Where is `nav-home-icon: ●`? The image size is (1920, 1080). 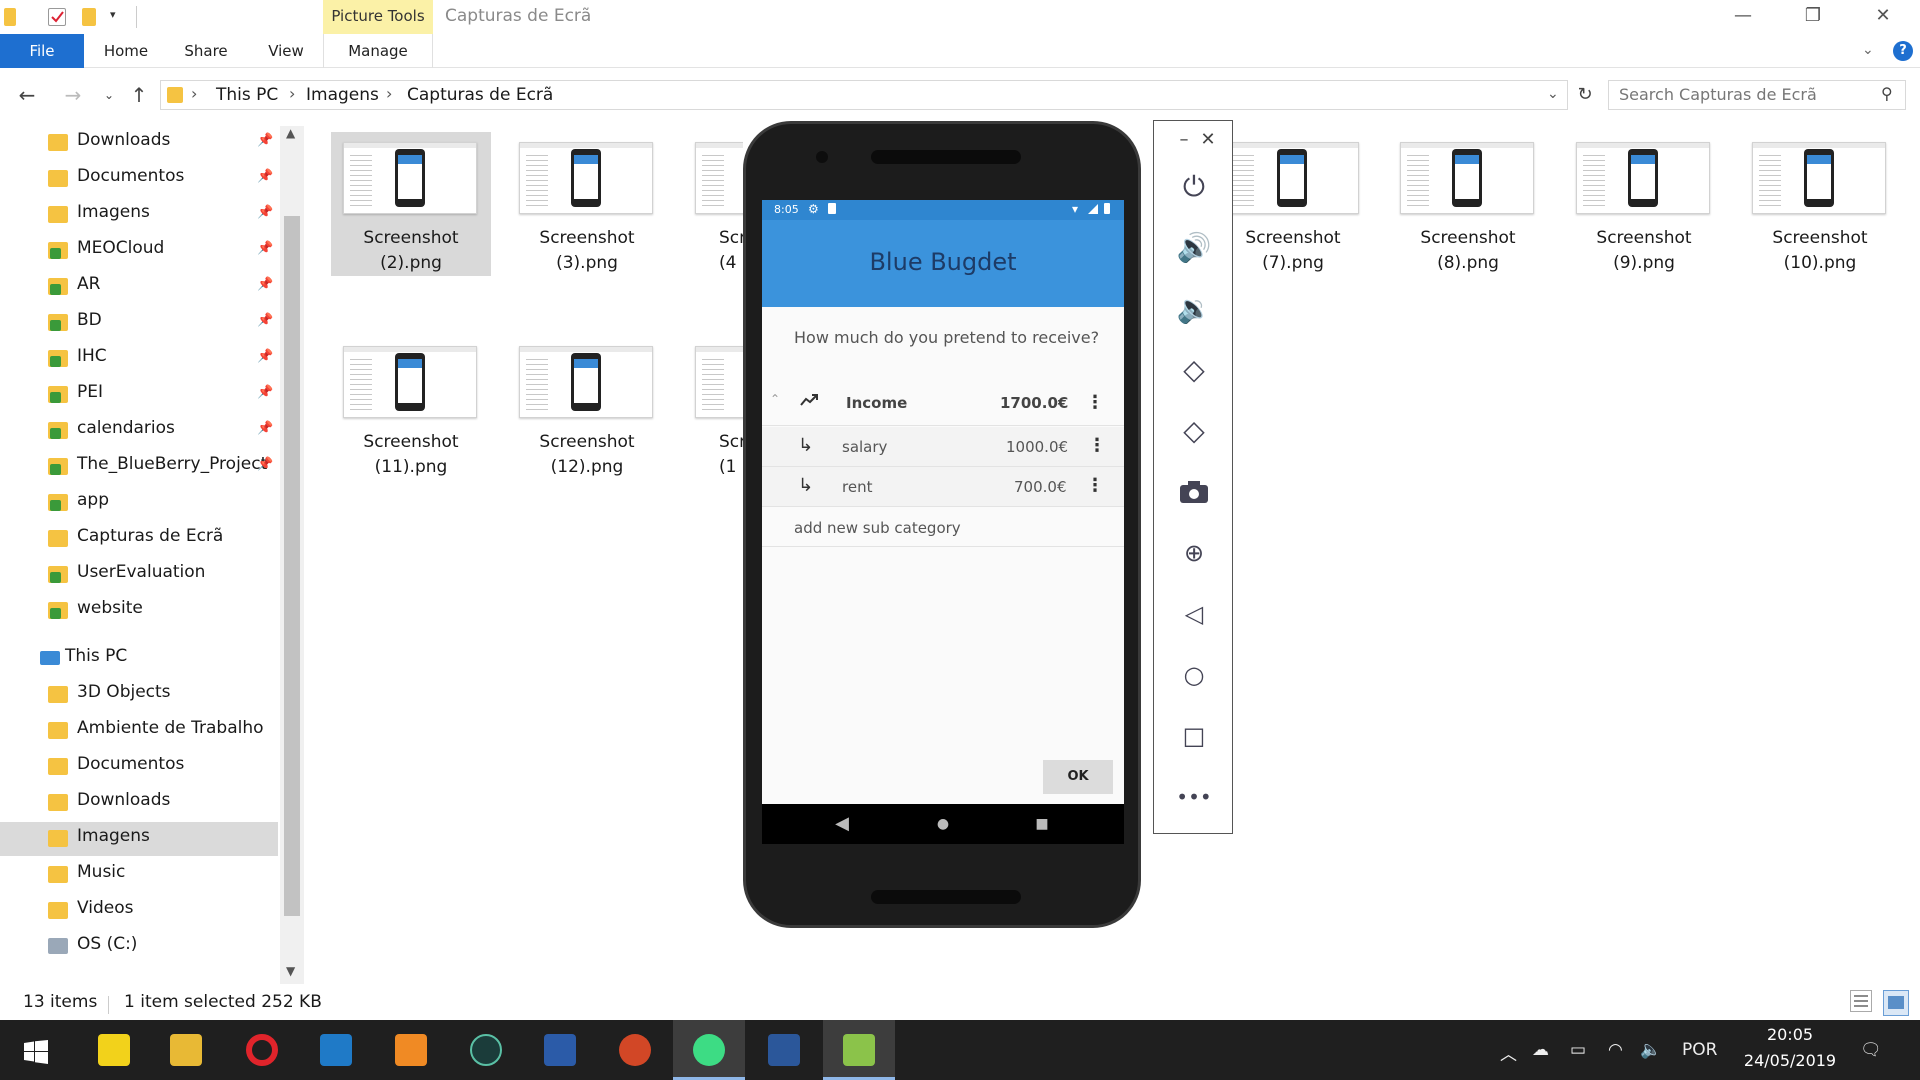 nav-home-icon: ● is located at coordinates (943, 824).